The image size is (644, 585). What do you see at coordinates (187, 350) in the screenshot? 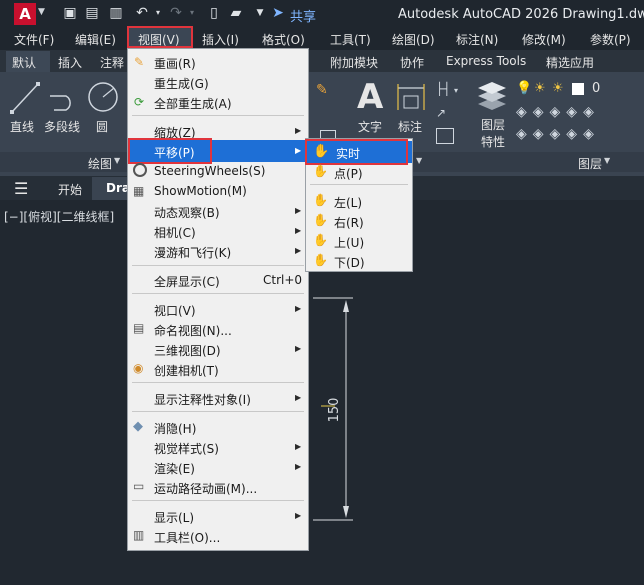
I see `menu-item-3d-views: 三维视图(D)` at bounding box center [187, 350].